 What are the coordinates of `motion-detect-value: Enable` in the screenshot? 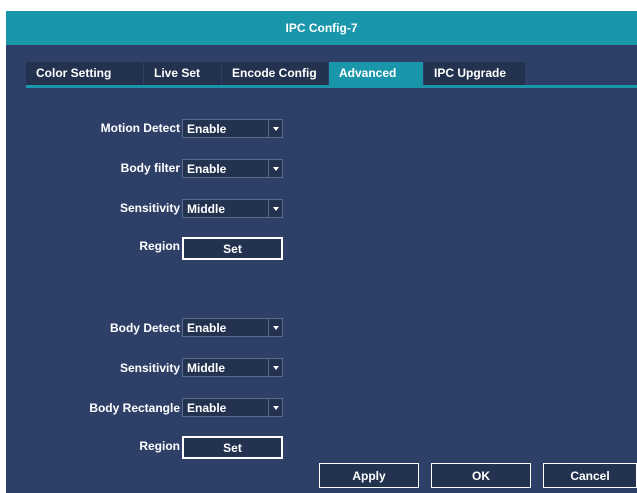 It's located at (207, 129).